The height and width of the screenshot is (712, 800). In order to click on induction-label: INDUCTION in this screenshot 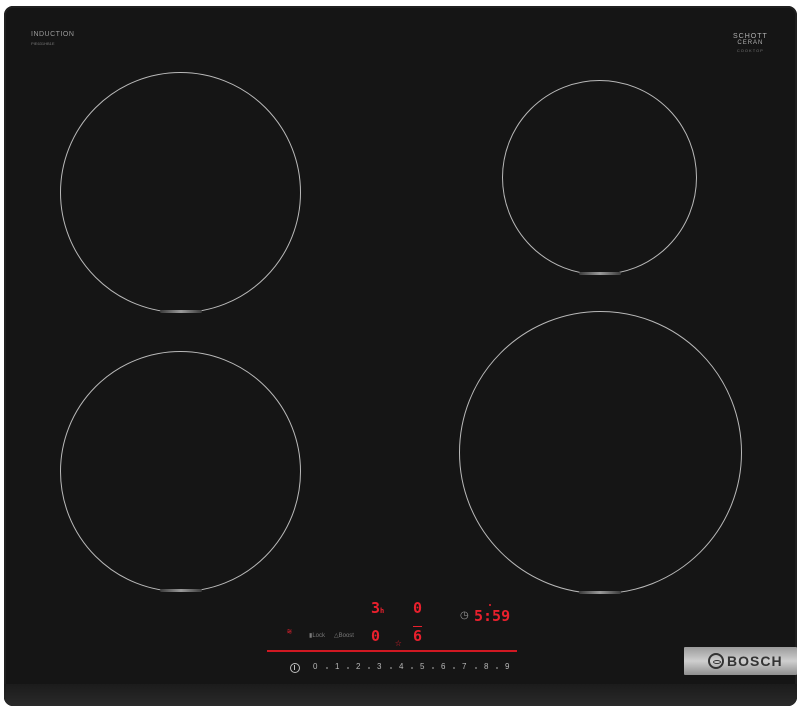, I will do `click(53, 34)`.